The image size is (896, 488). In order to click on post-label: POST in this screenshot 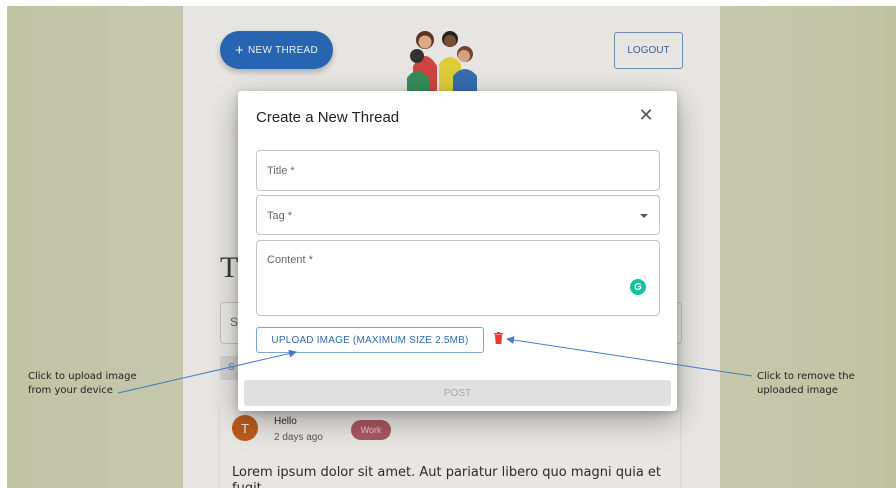, I will do `click(457, 393)`.